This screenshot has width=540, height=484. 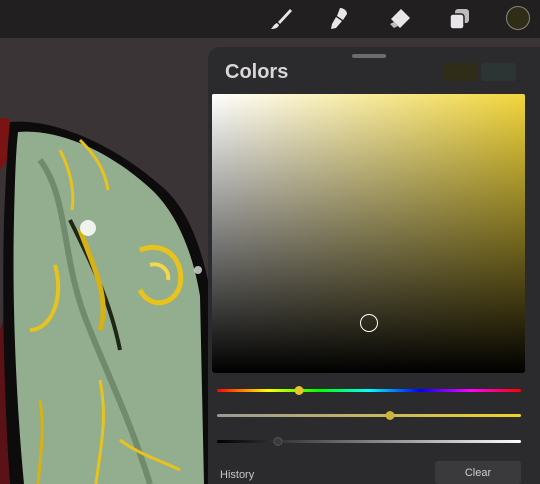 What do you see at coordinates (368, 322) in the screenshot?
I see `picker-cursor` at bounding box center [368, 322].